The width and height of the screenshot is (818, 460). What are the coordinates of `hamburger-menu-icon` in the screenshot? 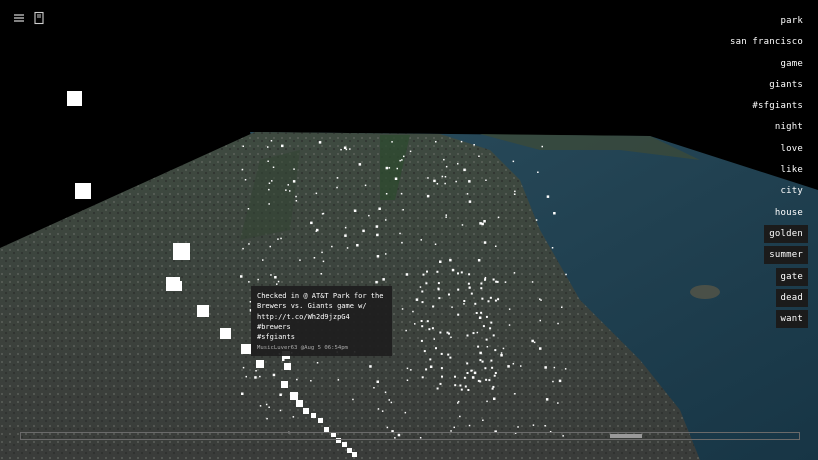 It's located at (19, 18).